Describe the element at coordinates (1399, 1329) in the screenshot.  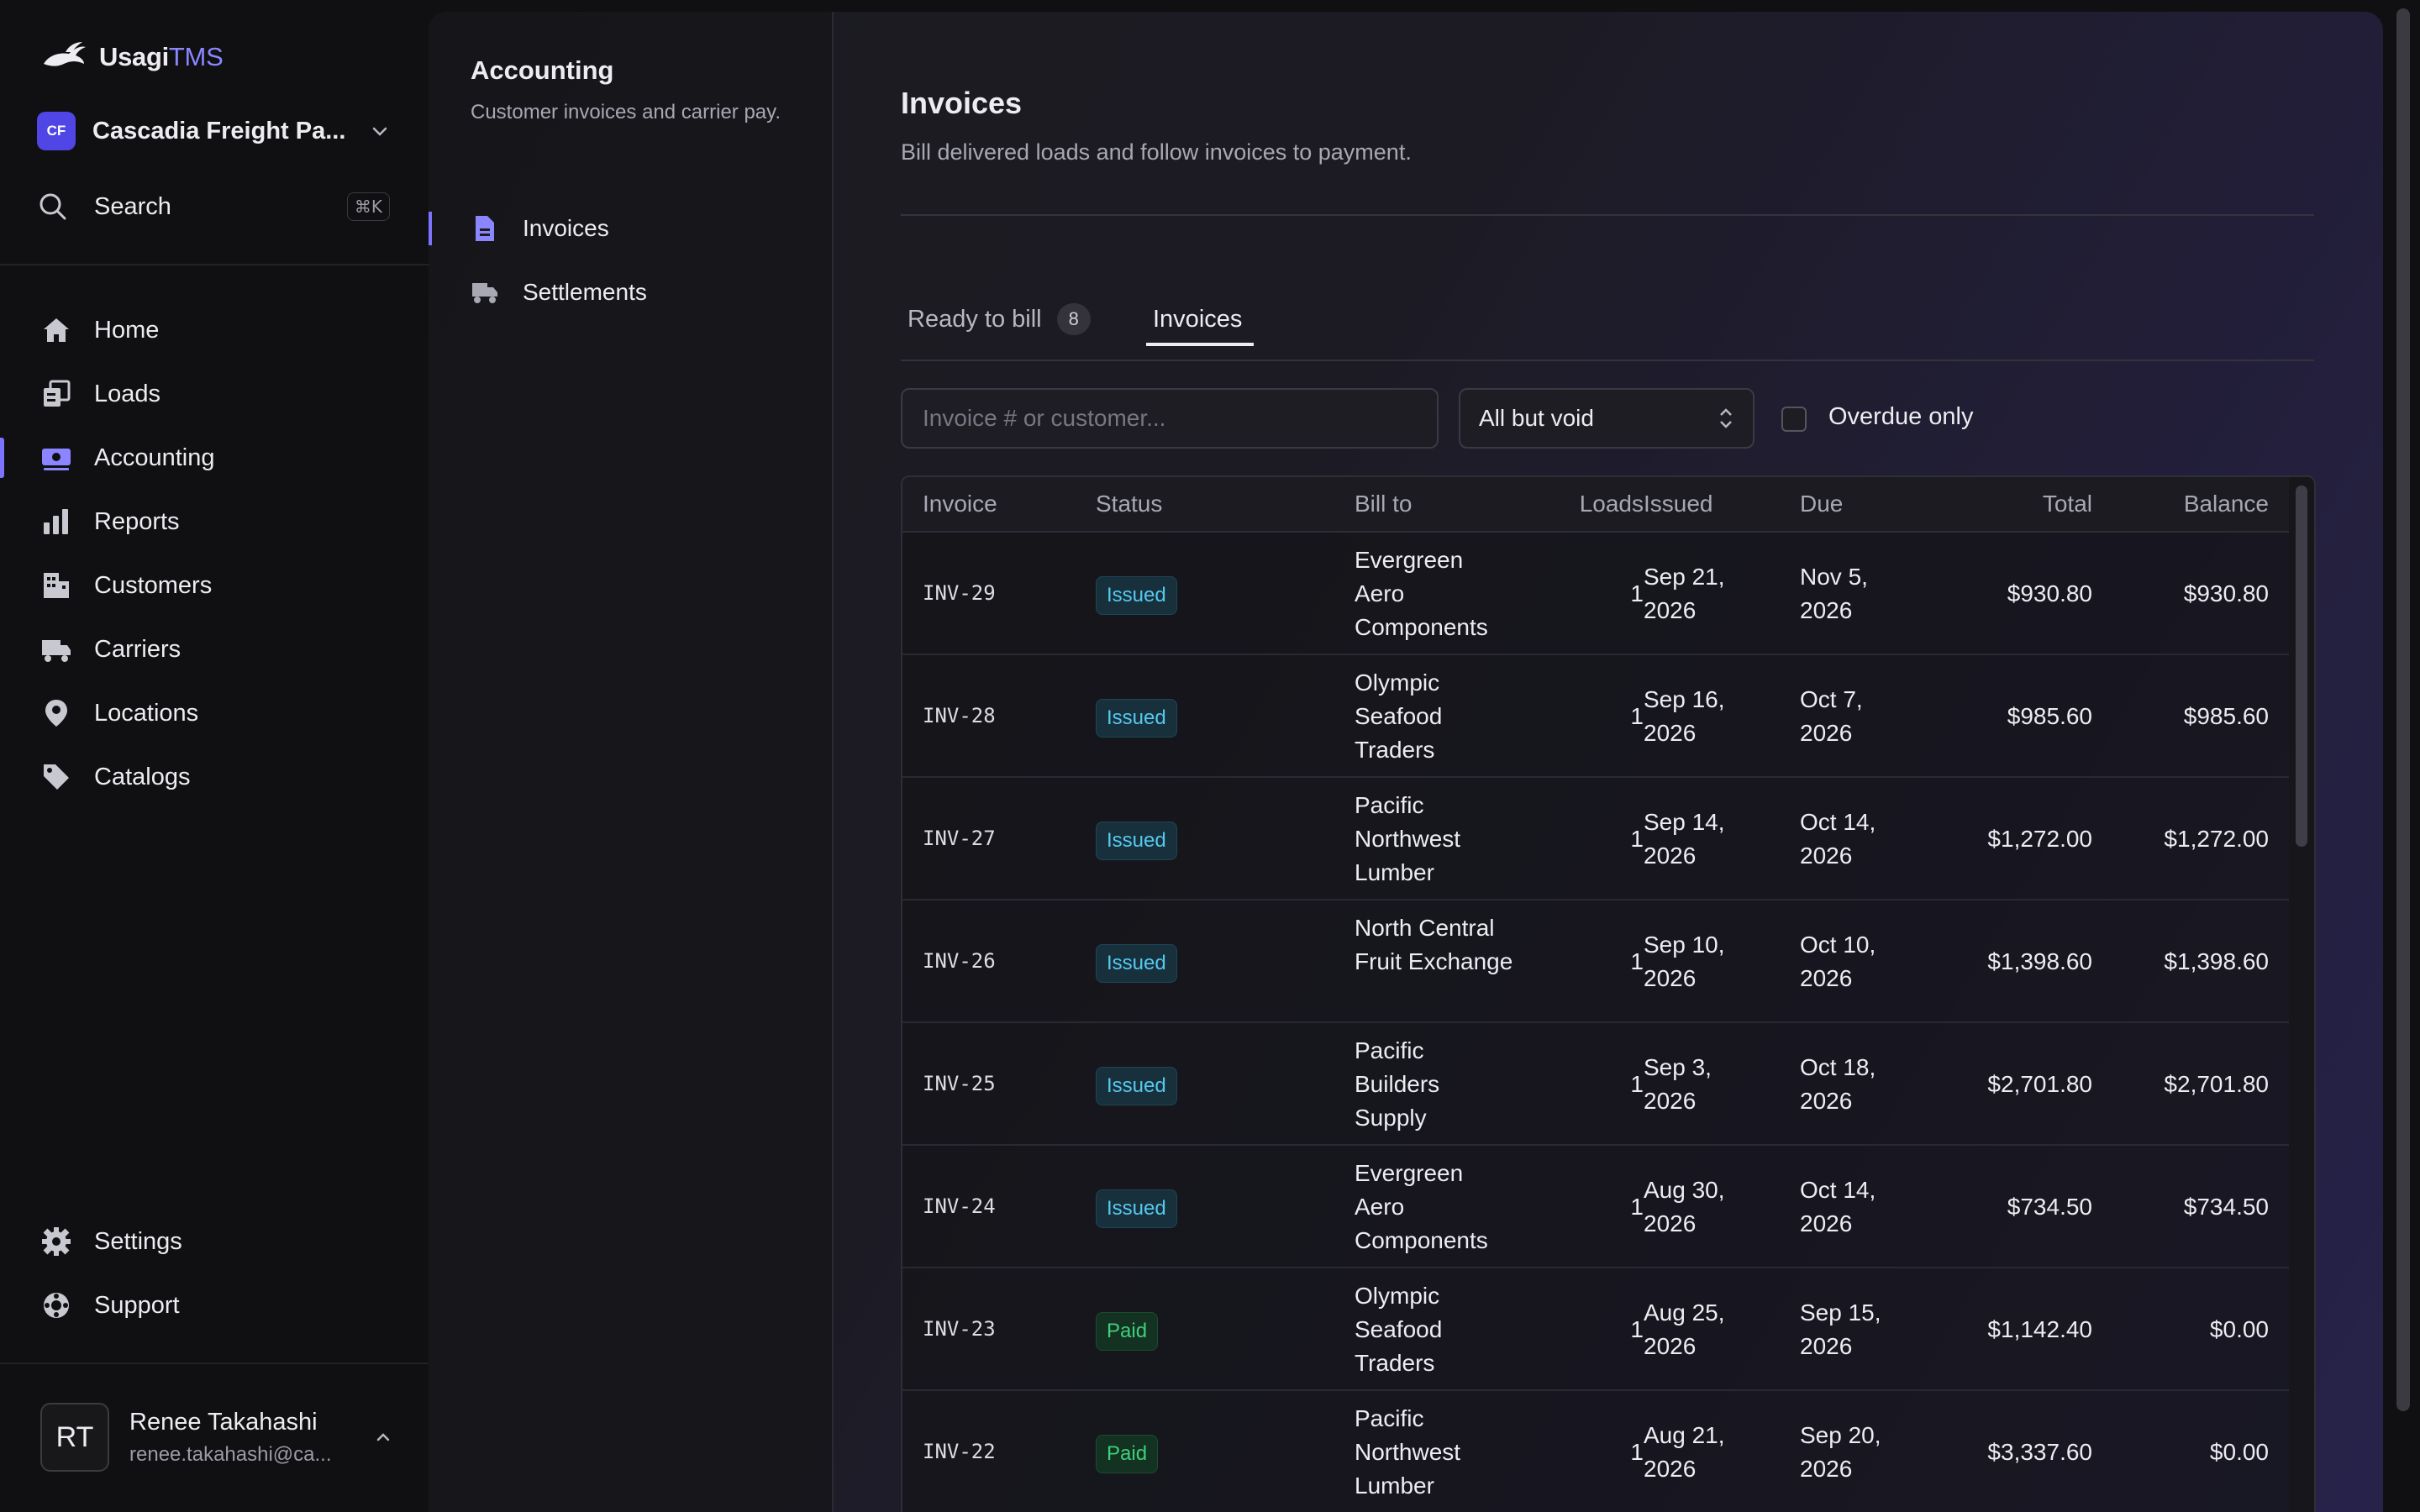
I see `cell-bill-to: Olympic Seafood Traders` at that location.